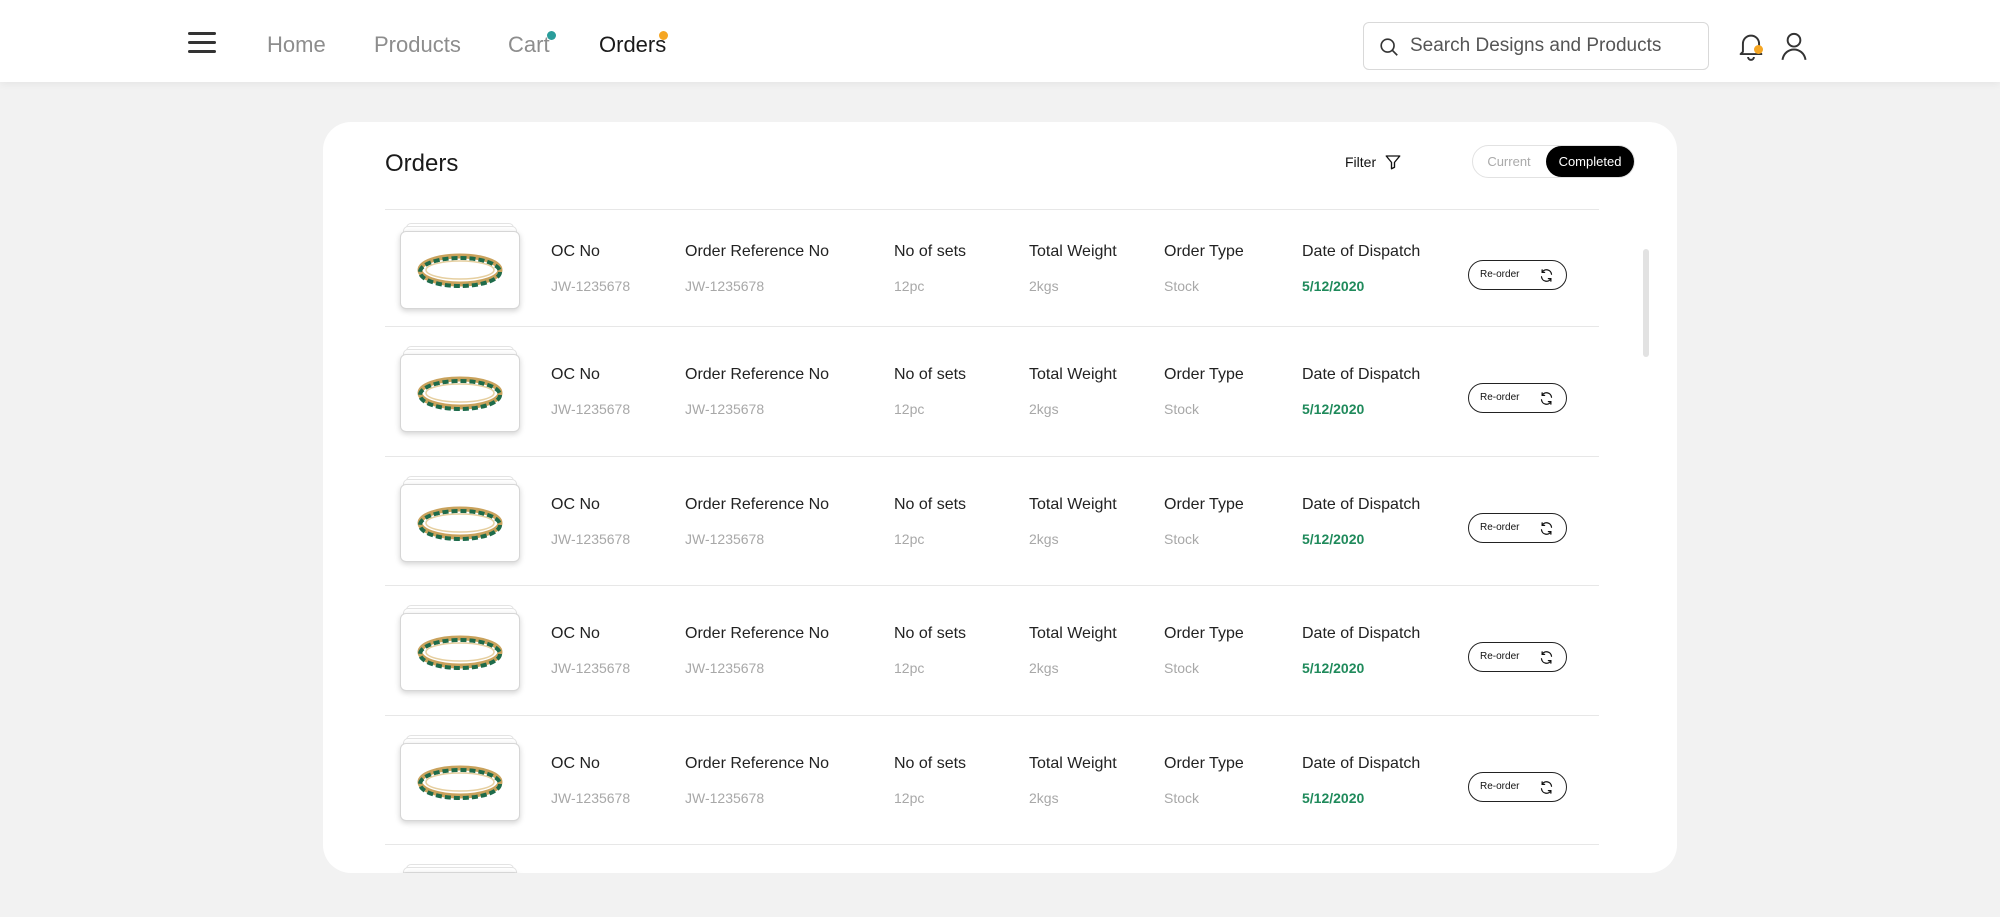 This screenshot has height=917, width=2000. What do you see at coordinates (529, 45) in the screenshot?
I see `nav-cart: Cart` at bounding box center [529, 45].